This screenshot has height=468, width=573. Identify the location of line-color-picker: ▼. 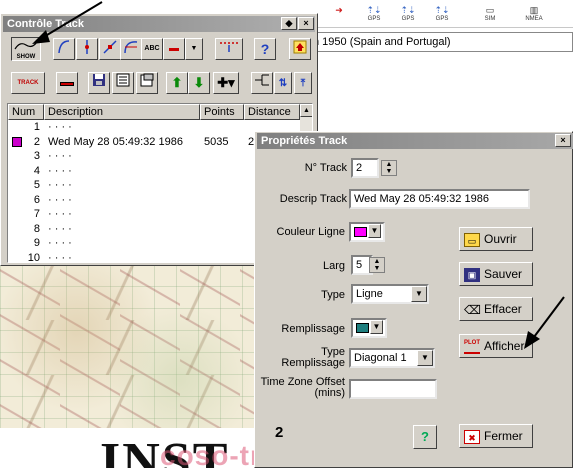
(367, 232).